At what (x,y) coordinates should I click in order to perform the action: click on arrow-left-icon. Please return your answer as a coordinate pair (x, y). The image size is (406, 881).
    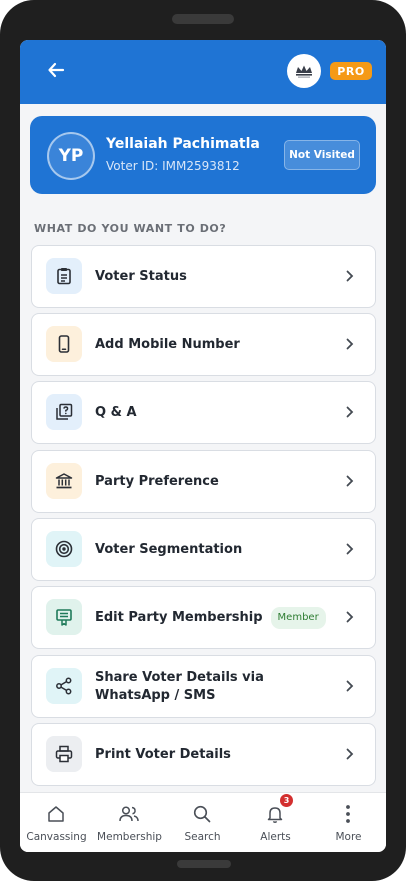
    Looking at the image, I should click on (56, 70).